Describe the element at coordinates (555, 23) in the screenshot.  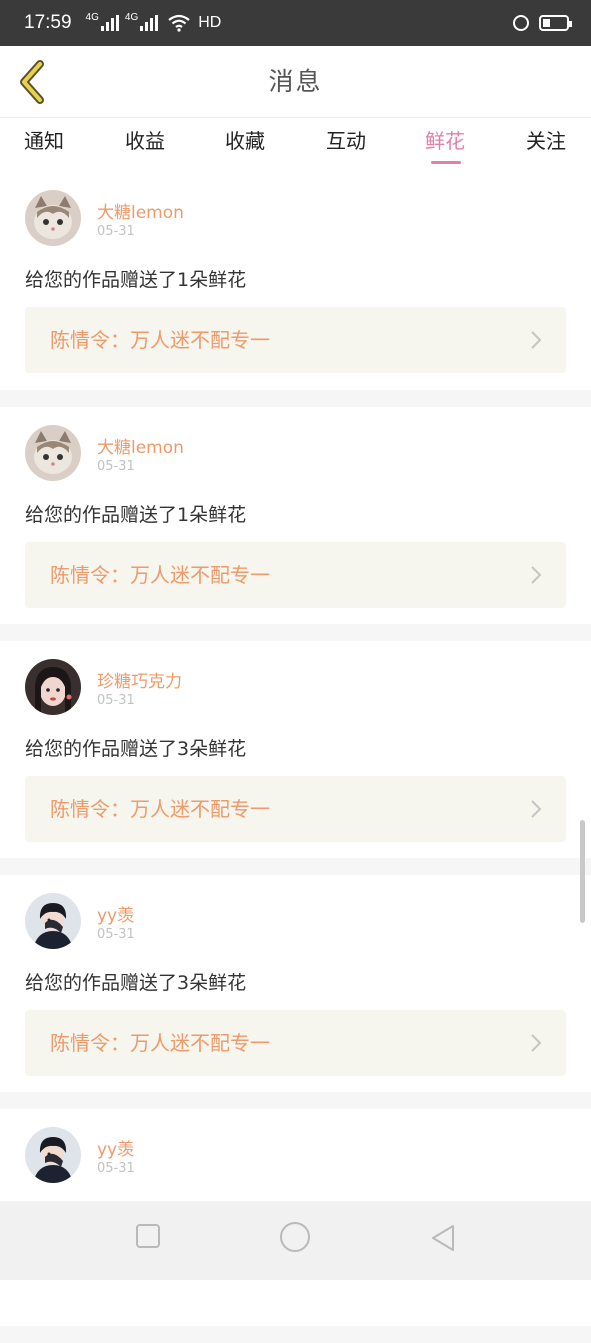
I see `battery-icon` at that location.